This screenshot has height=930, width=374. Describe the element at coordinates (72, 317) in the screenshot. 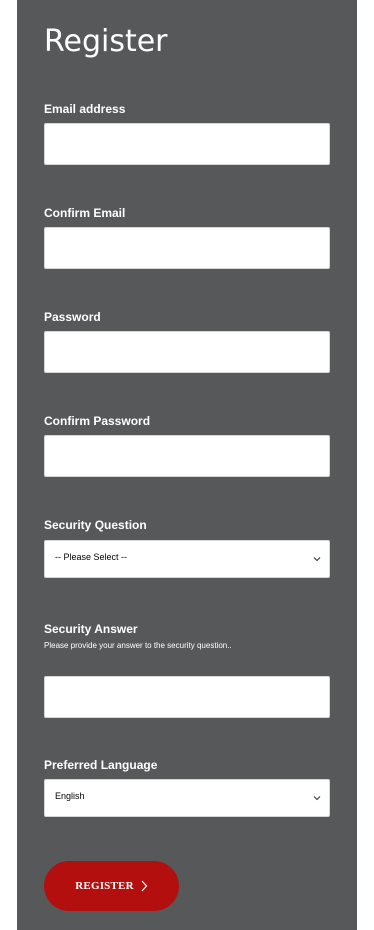

I see `password-label: Password` at that location.